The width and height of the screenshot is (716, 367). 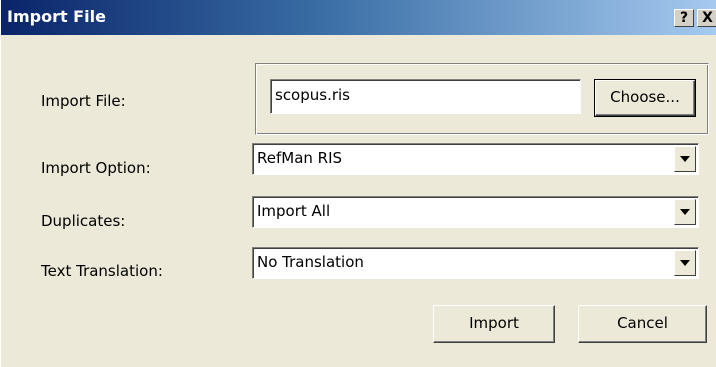 I want to click on import-option-label: Import Option:, so click(x=96, y=168).